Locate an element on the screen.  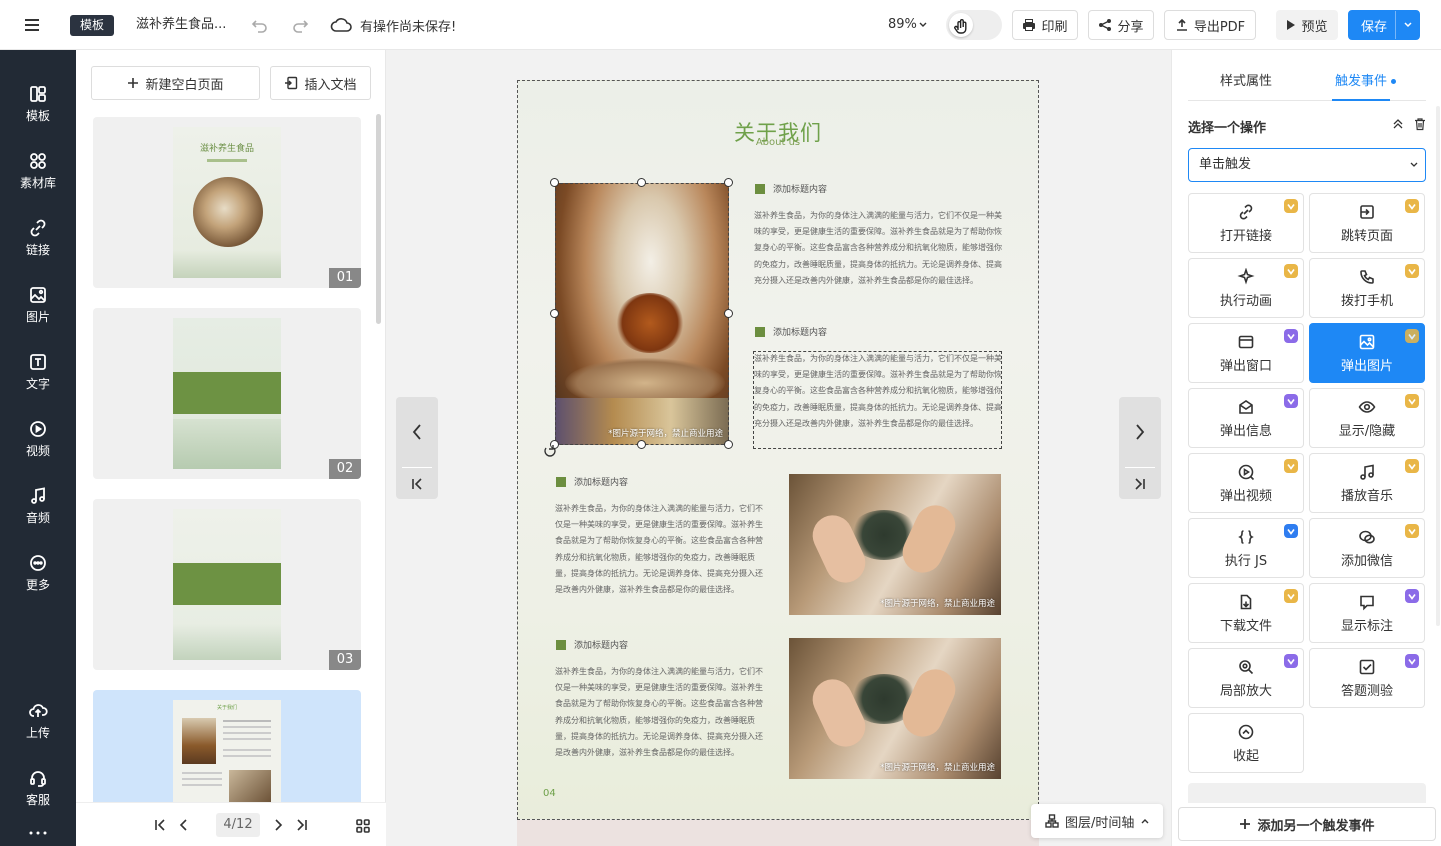
layer-timeline-button: 图层/时间轴 is located at coordinates (1097, 821).